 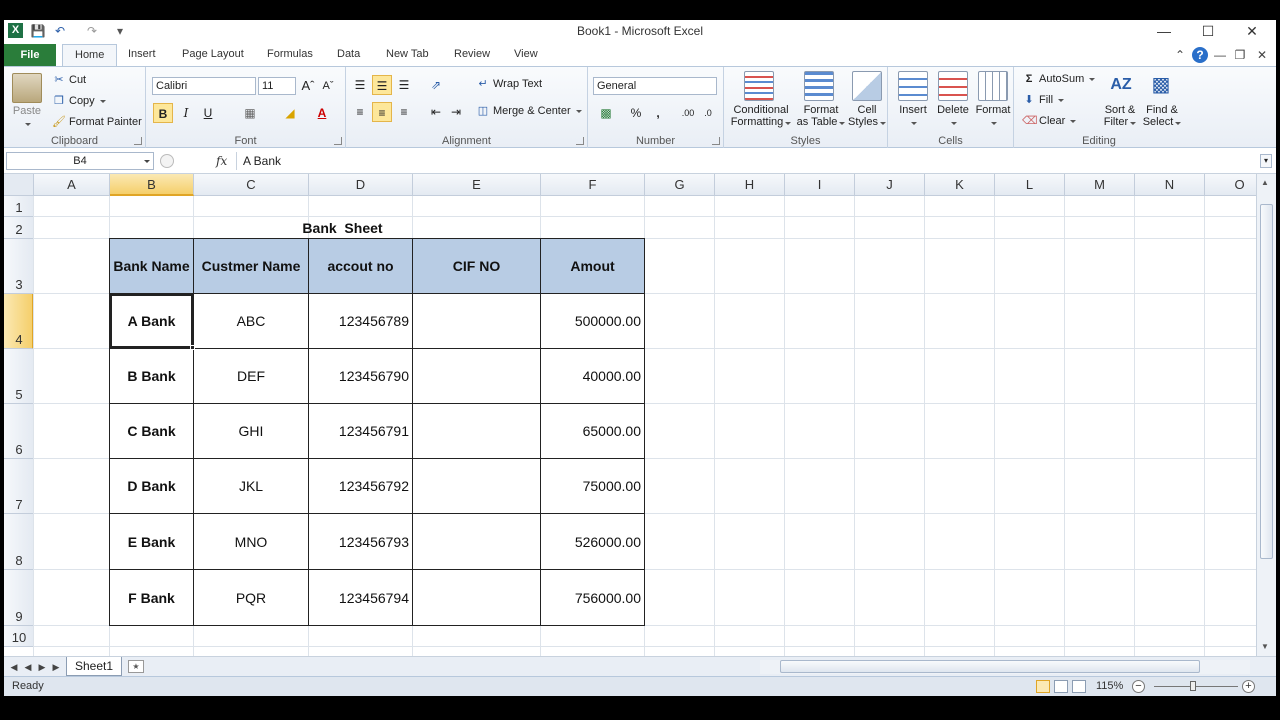 I want to click on table-cell: 123456791, so click(x=360, y=431).